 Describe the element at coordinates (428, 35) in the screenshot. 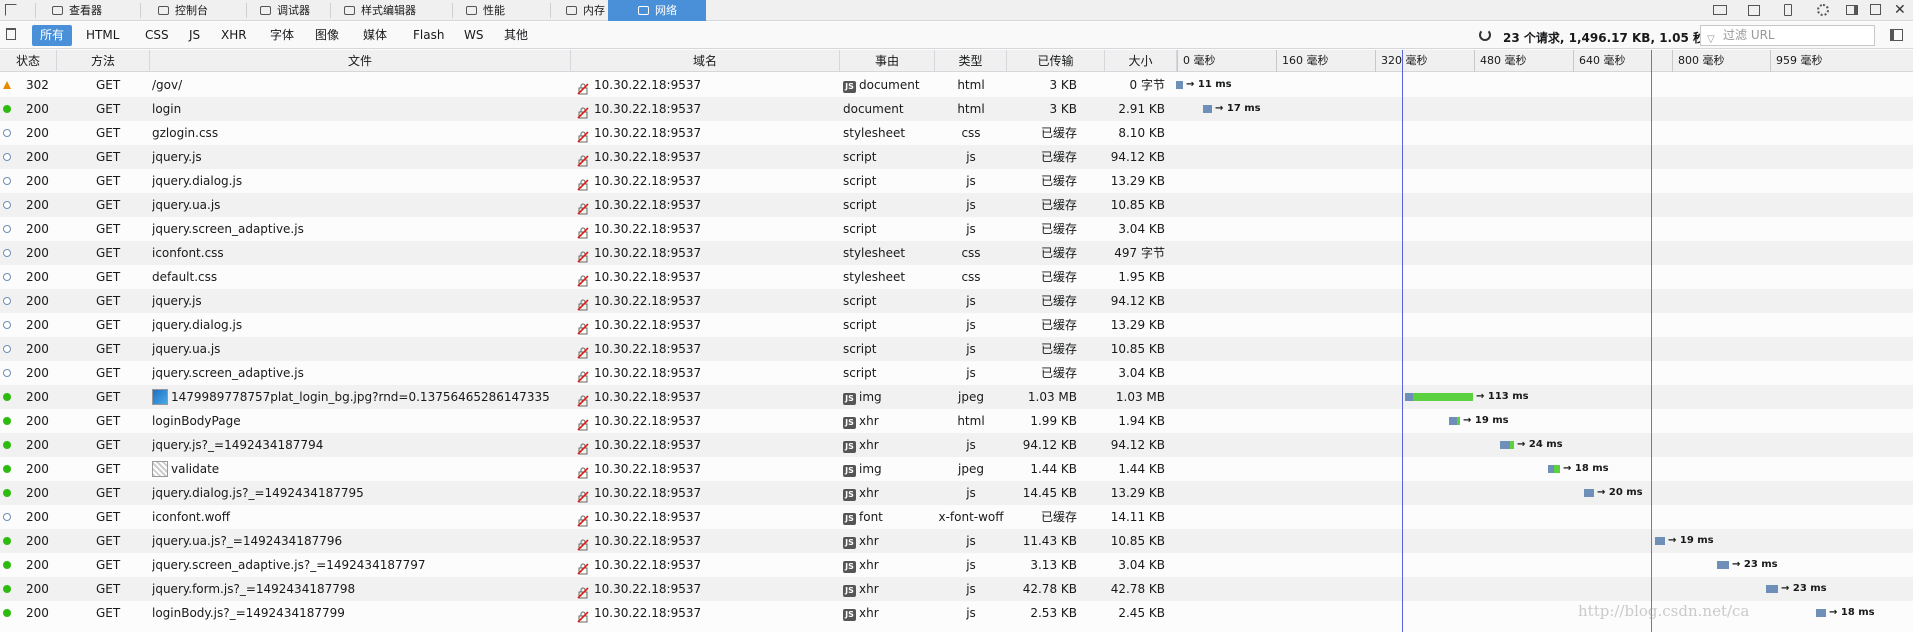

I see `filter-button-8: Flash` at that location.